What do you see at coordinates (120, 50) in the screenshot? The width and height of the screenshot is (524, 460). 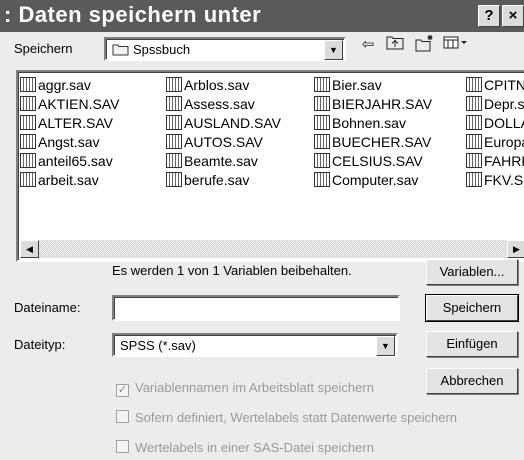 I see `folder-icon` at bounding box center [120, 50].